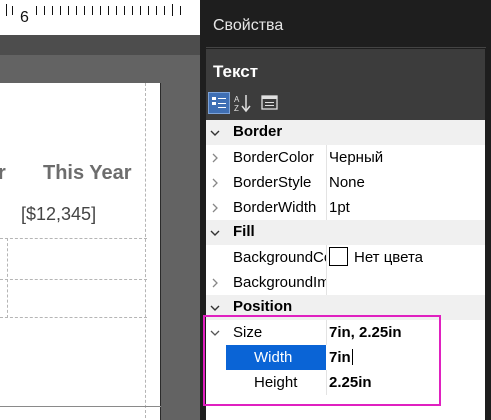 Image resolution: width=491 pixels, height=420 pixels. I want to click on category-border: Border, so click(345, 132).